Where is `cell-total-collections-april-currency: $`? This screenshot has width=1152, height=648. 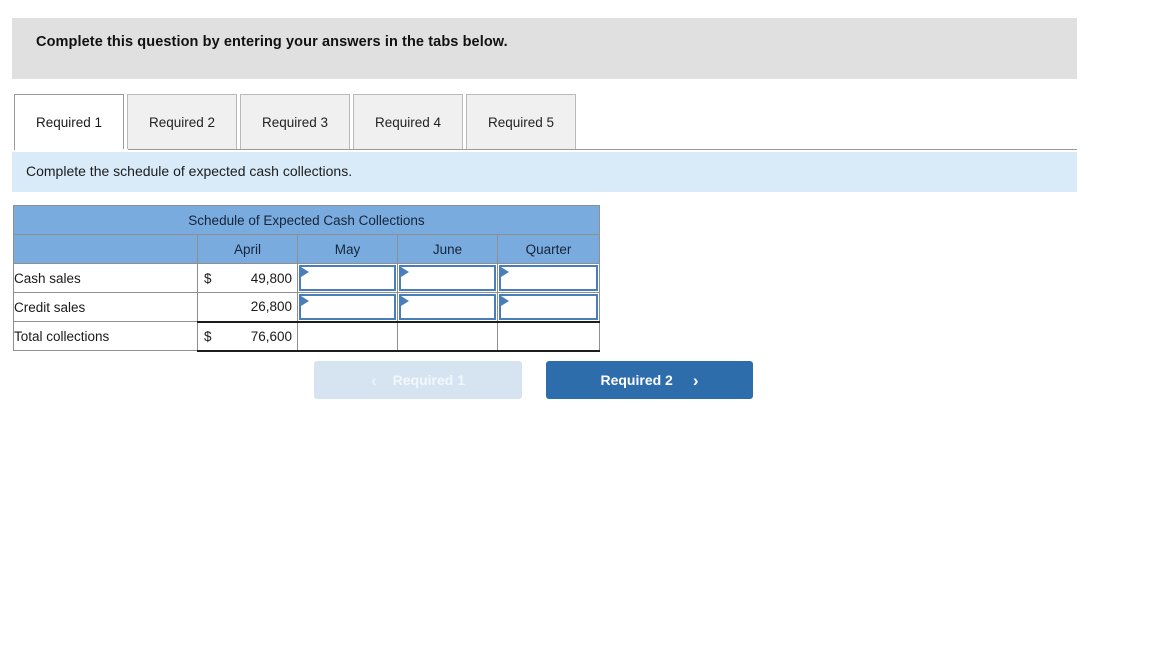 cell-total-collections-april-currency: $ is located at coordinates (208, 336).